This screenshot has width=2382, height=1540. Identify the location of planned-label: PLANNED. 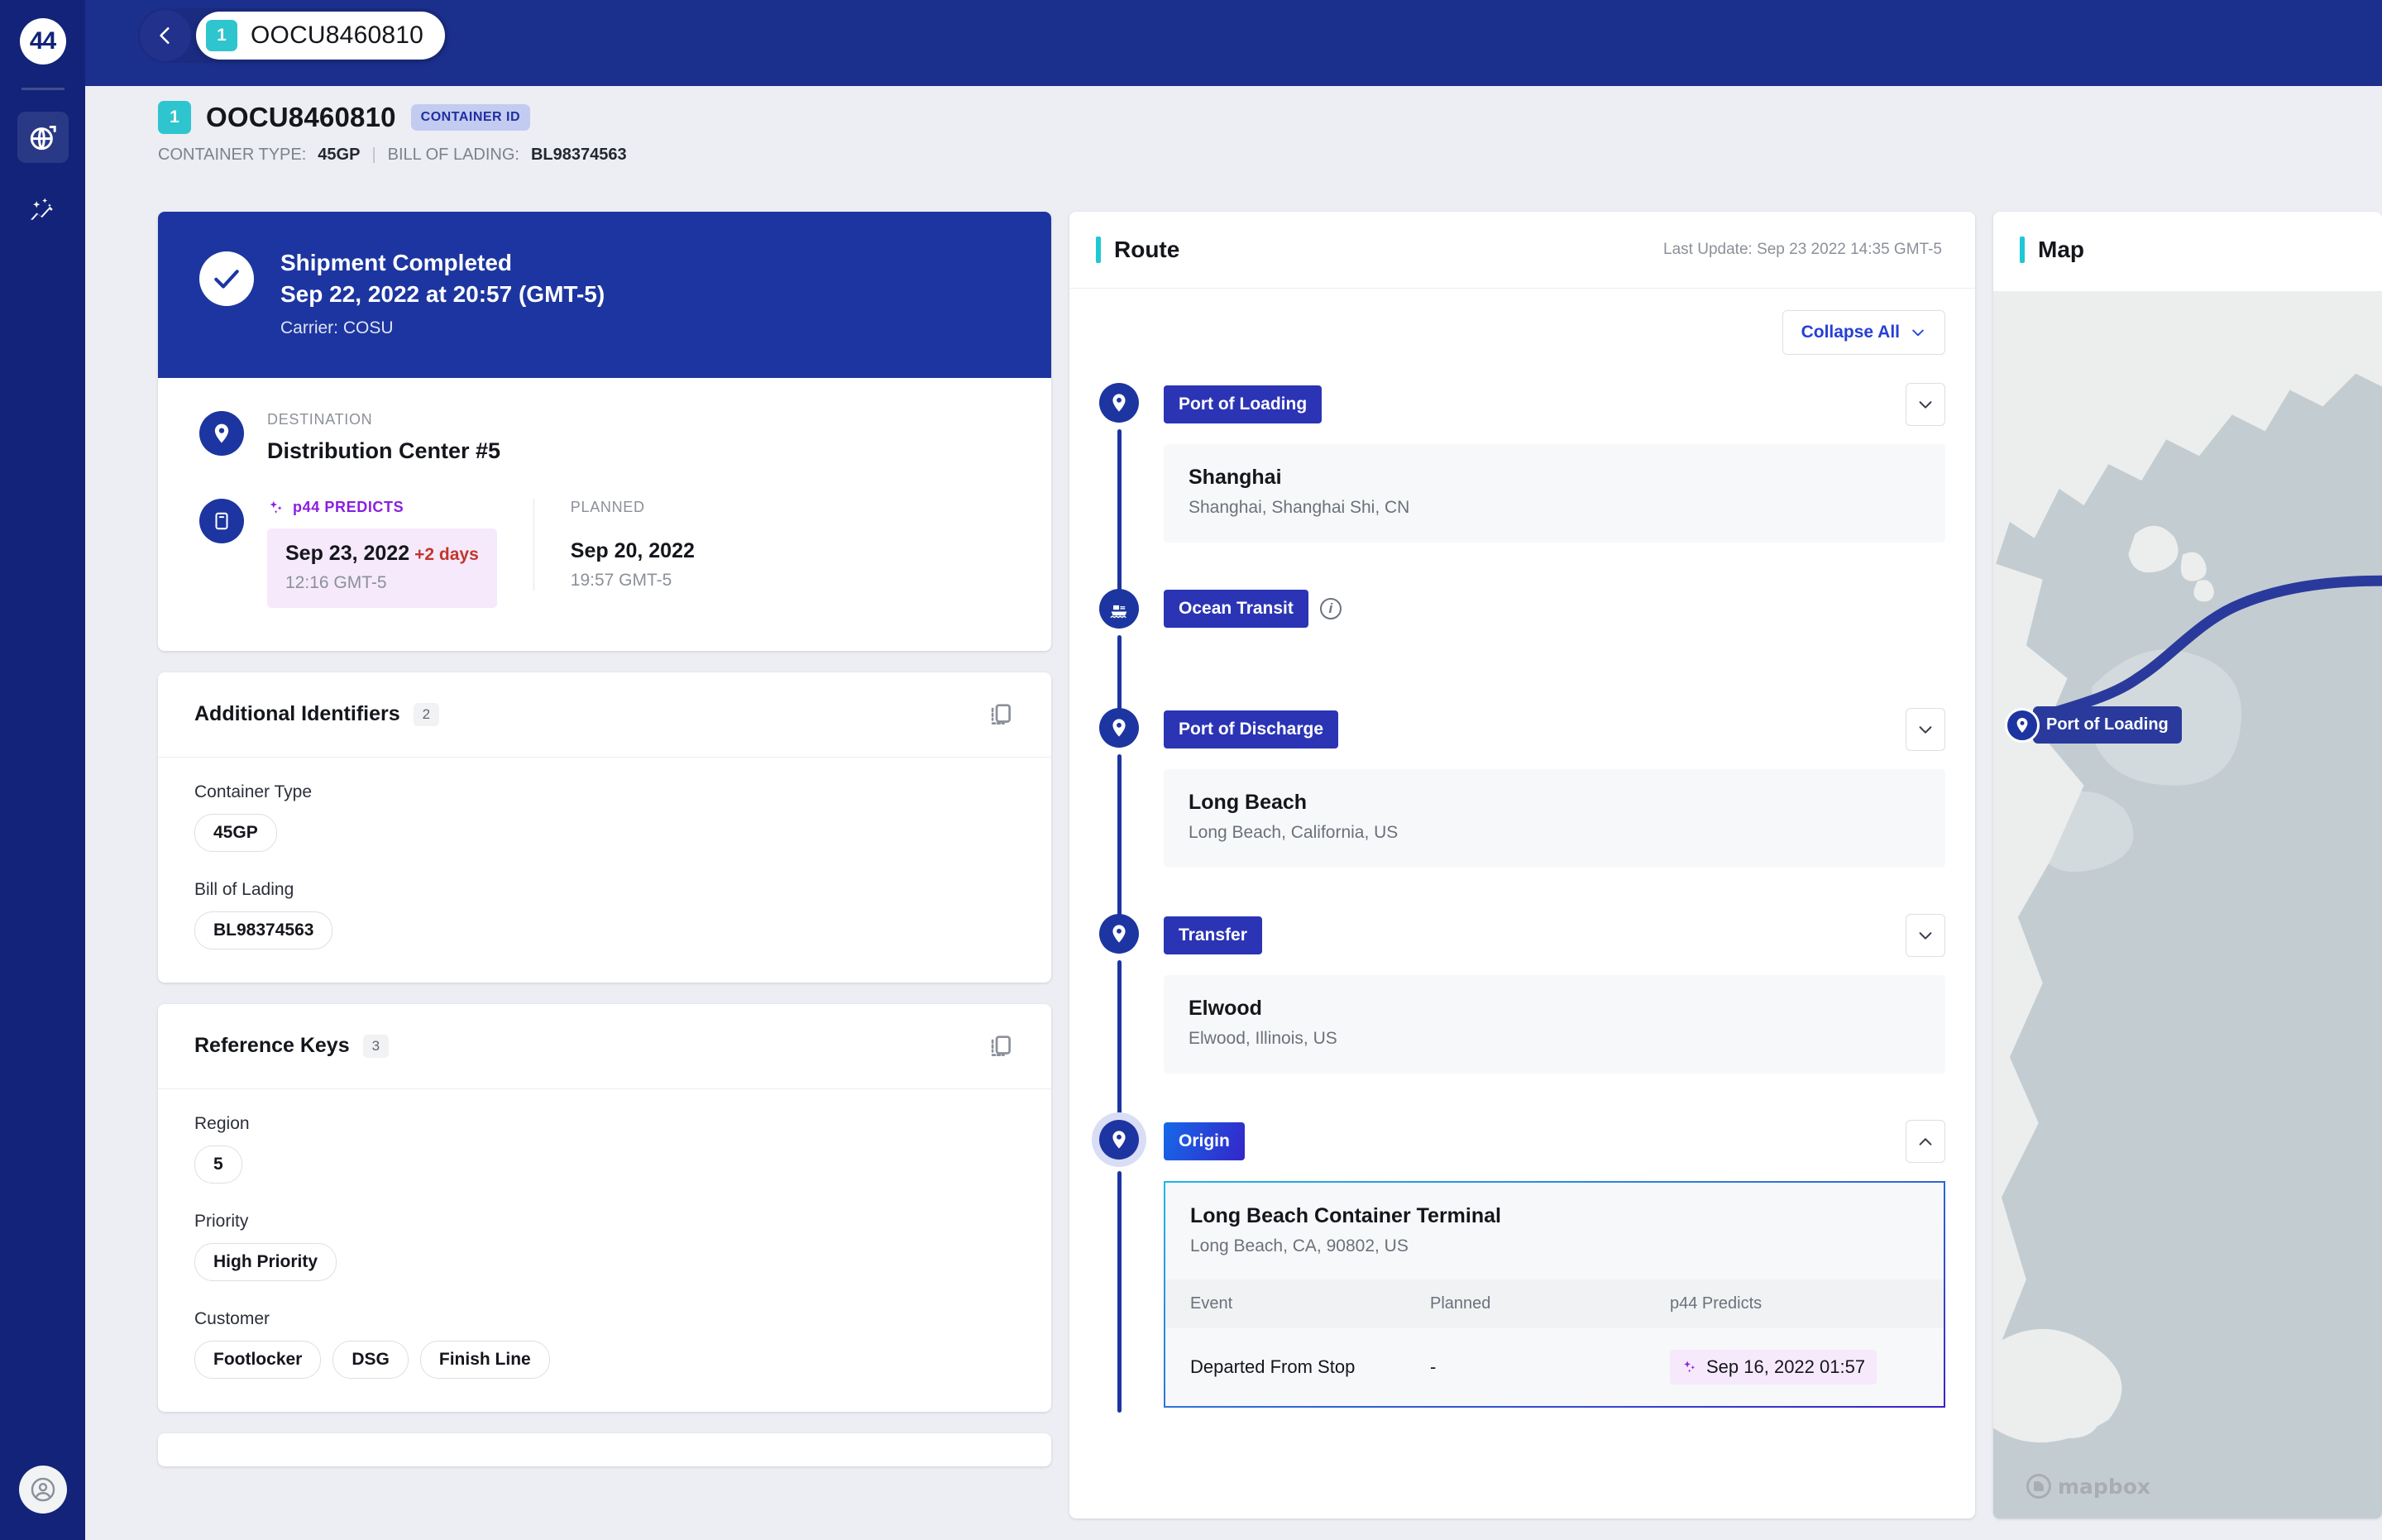
(607, 506).